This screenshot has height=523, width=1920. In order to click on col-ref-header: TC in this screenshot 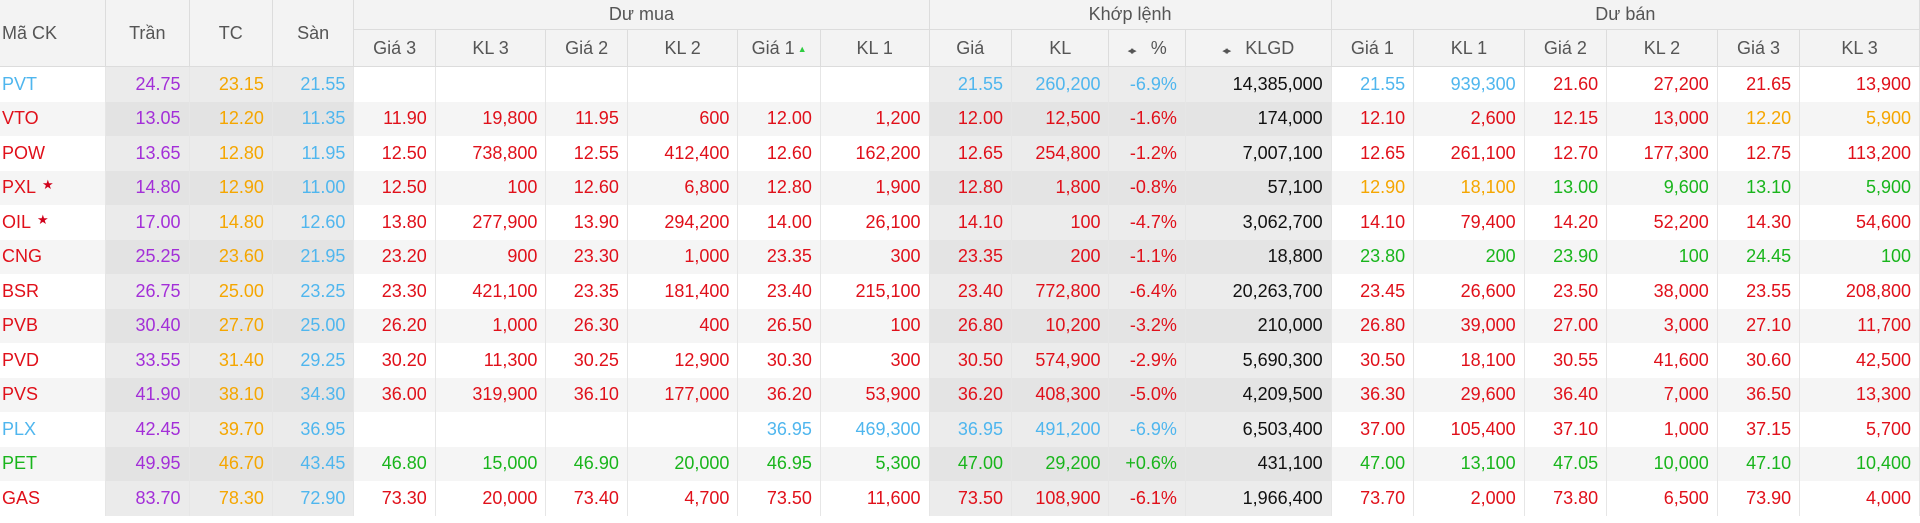, I will do `click(231, 33)`.